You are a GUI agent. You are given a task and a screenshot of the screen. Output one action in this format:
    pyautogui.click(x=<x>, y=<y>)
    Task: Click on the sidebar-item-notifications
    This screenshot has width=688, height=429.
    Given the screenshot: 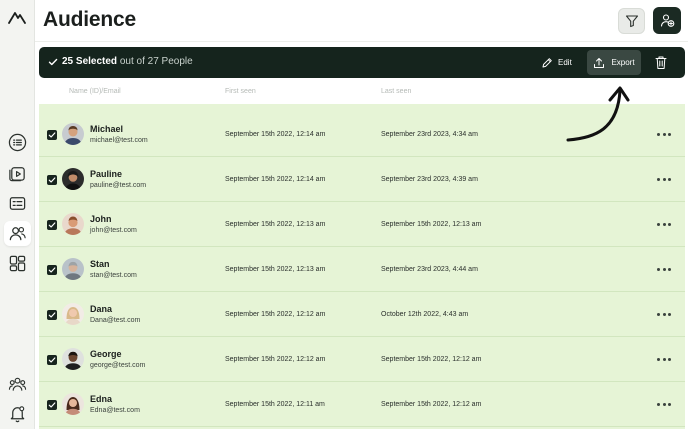 What is the action you would take?
    pyautogui.click(x=17, y=413)
    